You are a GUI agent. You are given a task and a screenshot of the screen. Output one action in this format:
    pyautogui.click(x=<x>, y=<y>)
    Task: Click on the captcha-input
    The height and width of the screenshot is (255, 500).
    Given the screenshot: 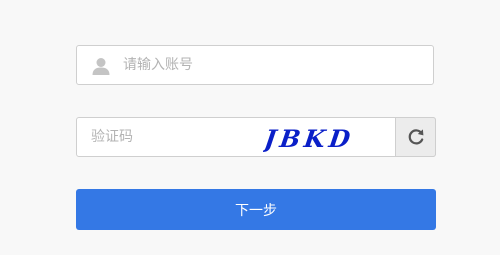 What is the action you would take?
    pyautogui.click(x=166, y=137)
    